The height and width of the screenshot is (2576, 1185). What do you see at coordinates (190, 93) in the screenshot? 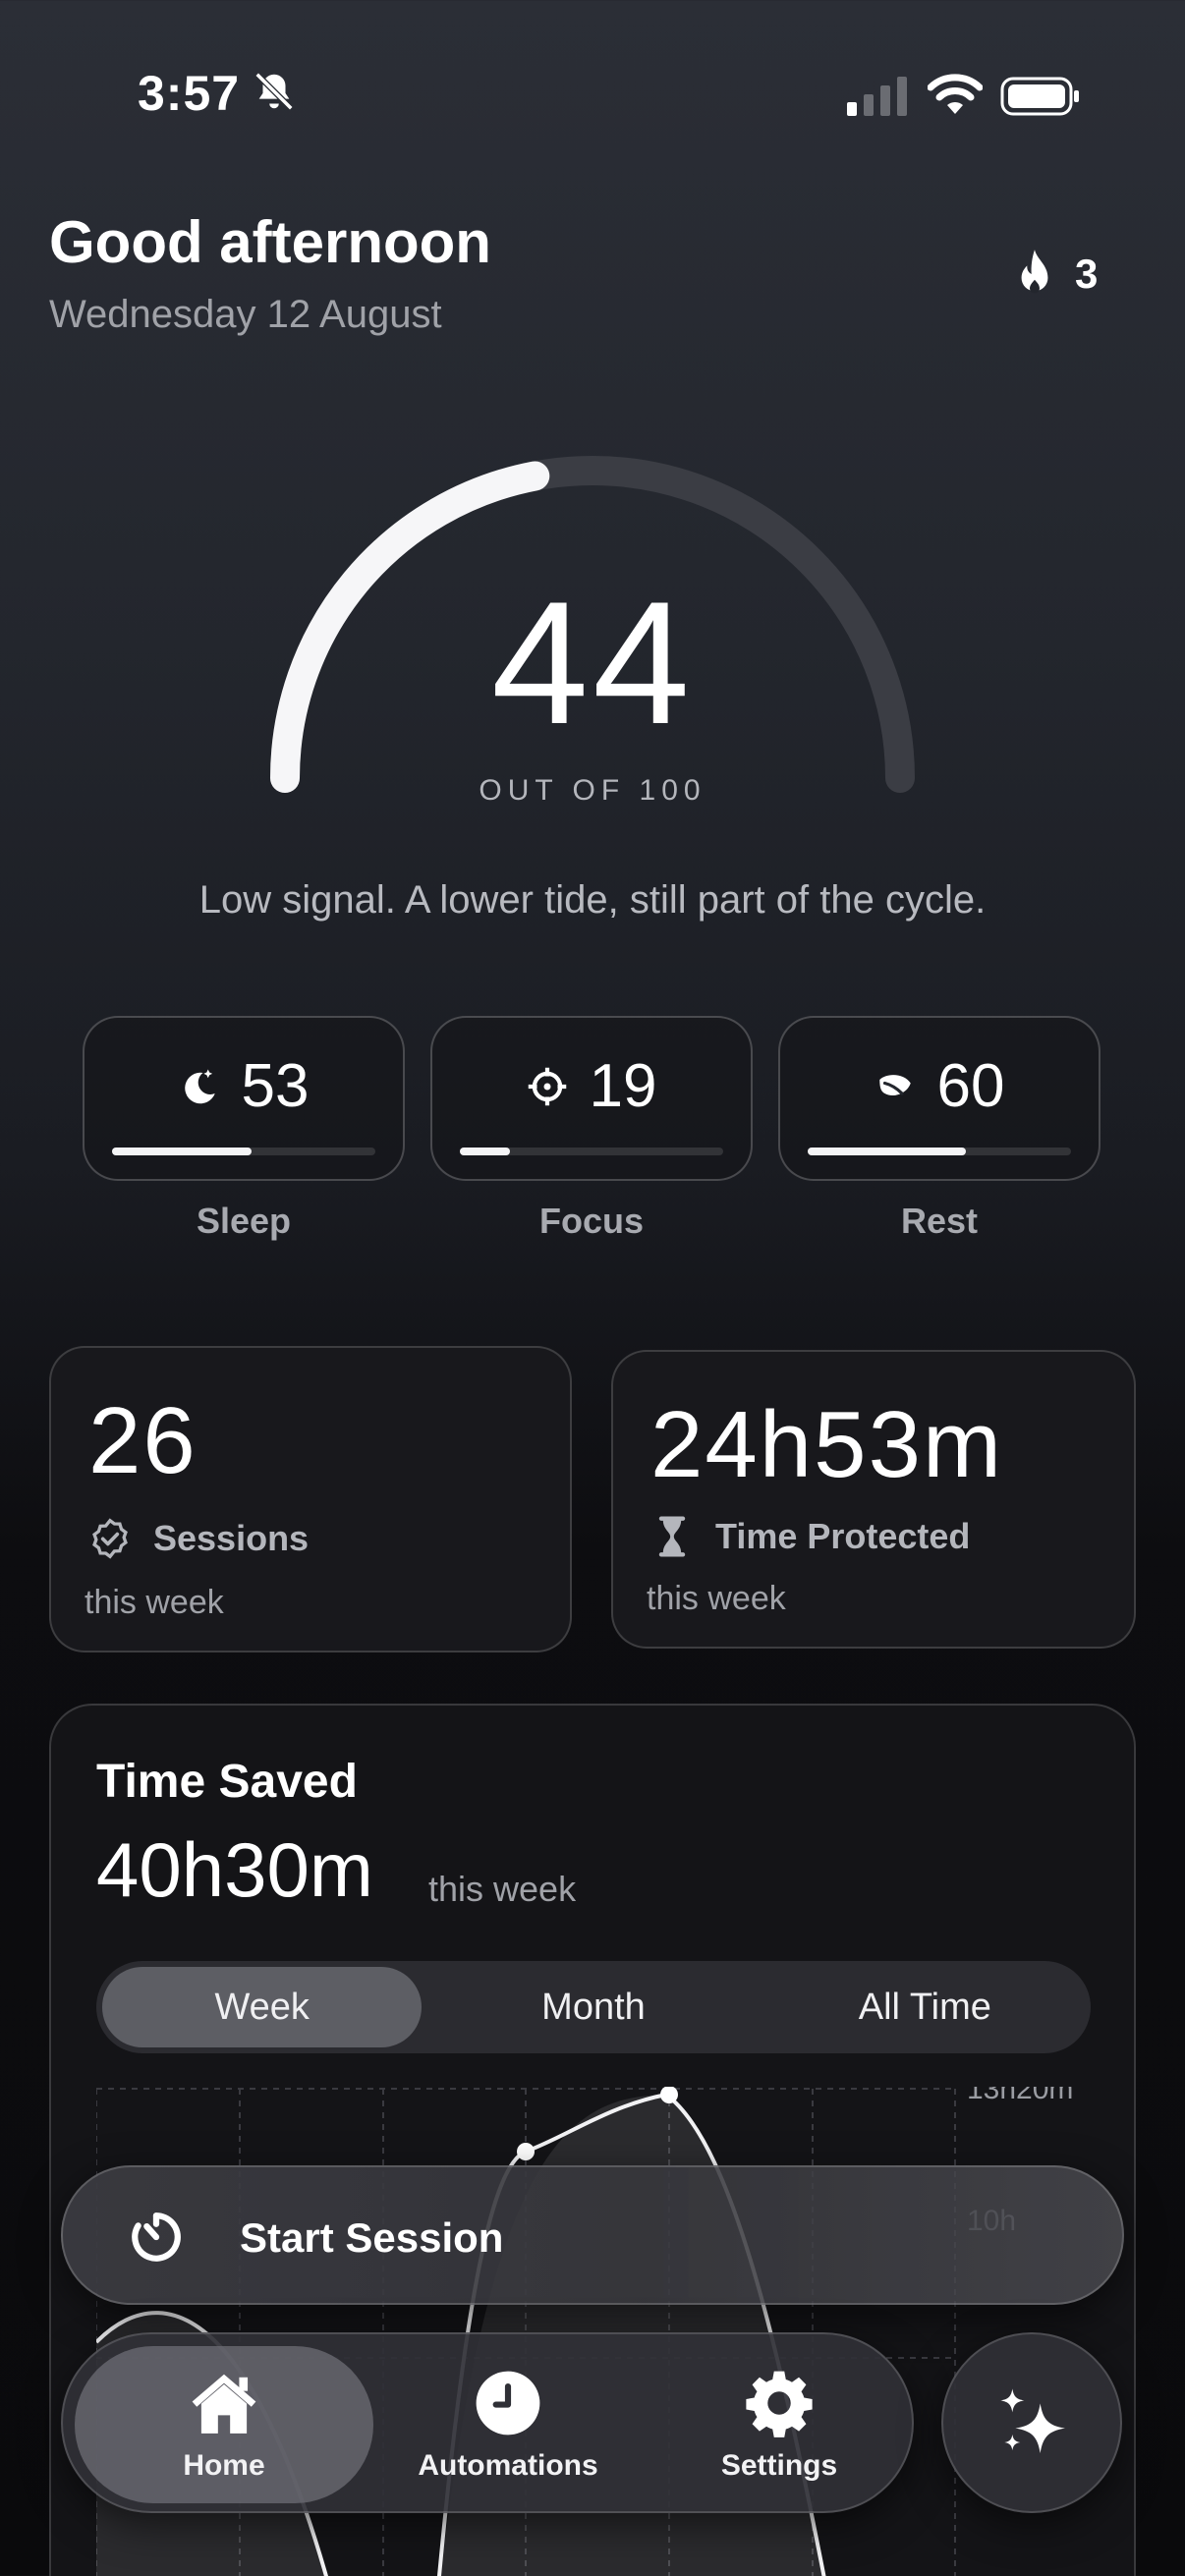
I see `status-time: 3:57` at bounding box center [190, 93].